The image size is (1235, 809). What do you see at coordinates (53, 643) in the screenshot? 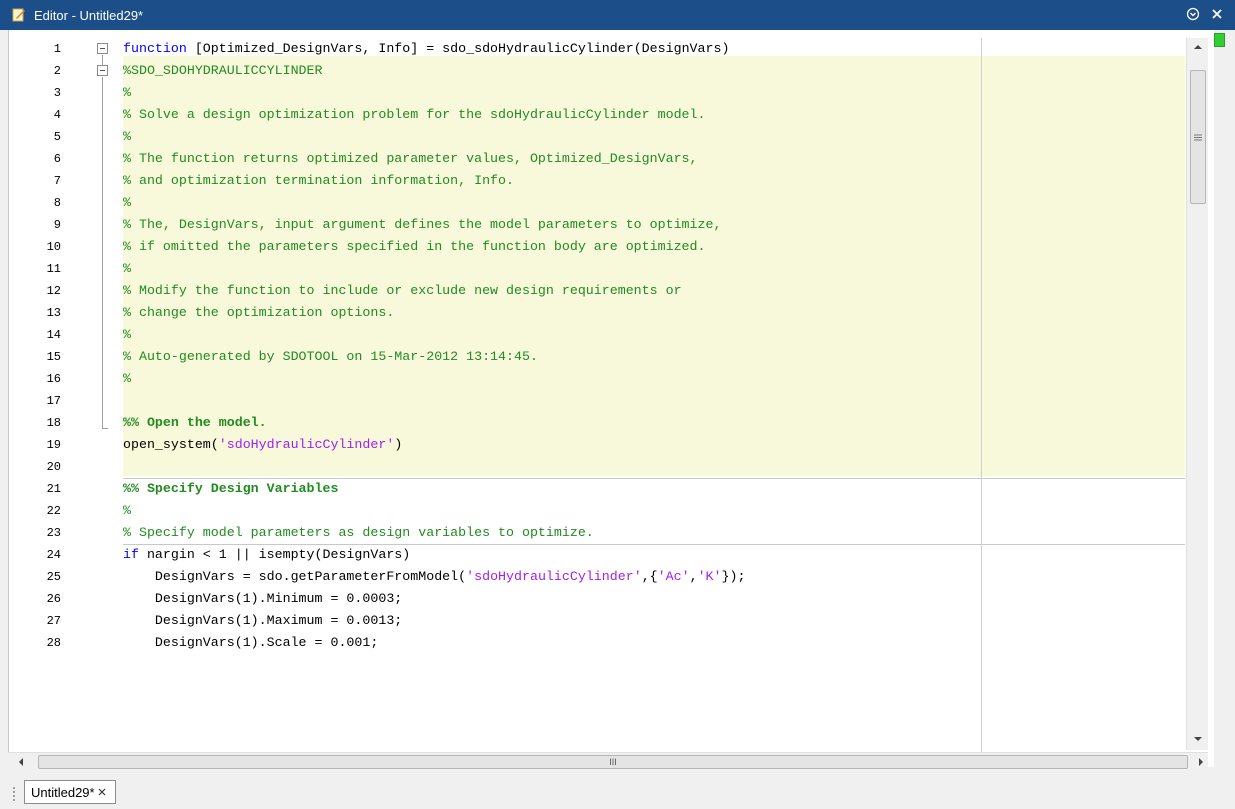
I see `line-number: 28` at bounding box center [53, 643].